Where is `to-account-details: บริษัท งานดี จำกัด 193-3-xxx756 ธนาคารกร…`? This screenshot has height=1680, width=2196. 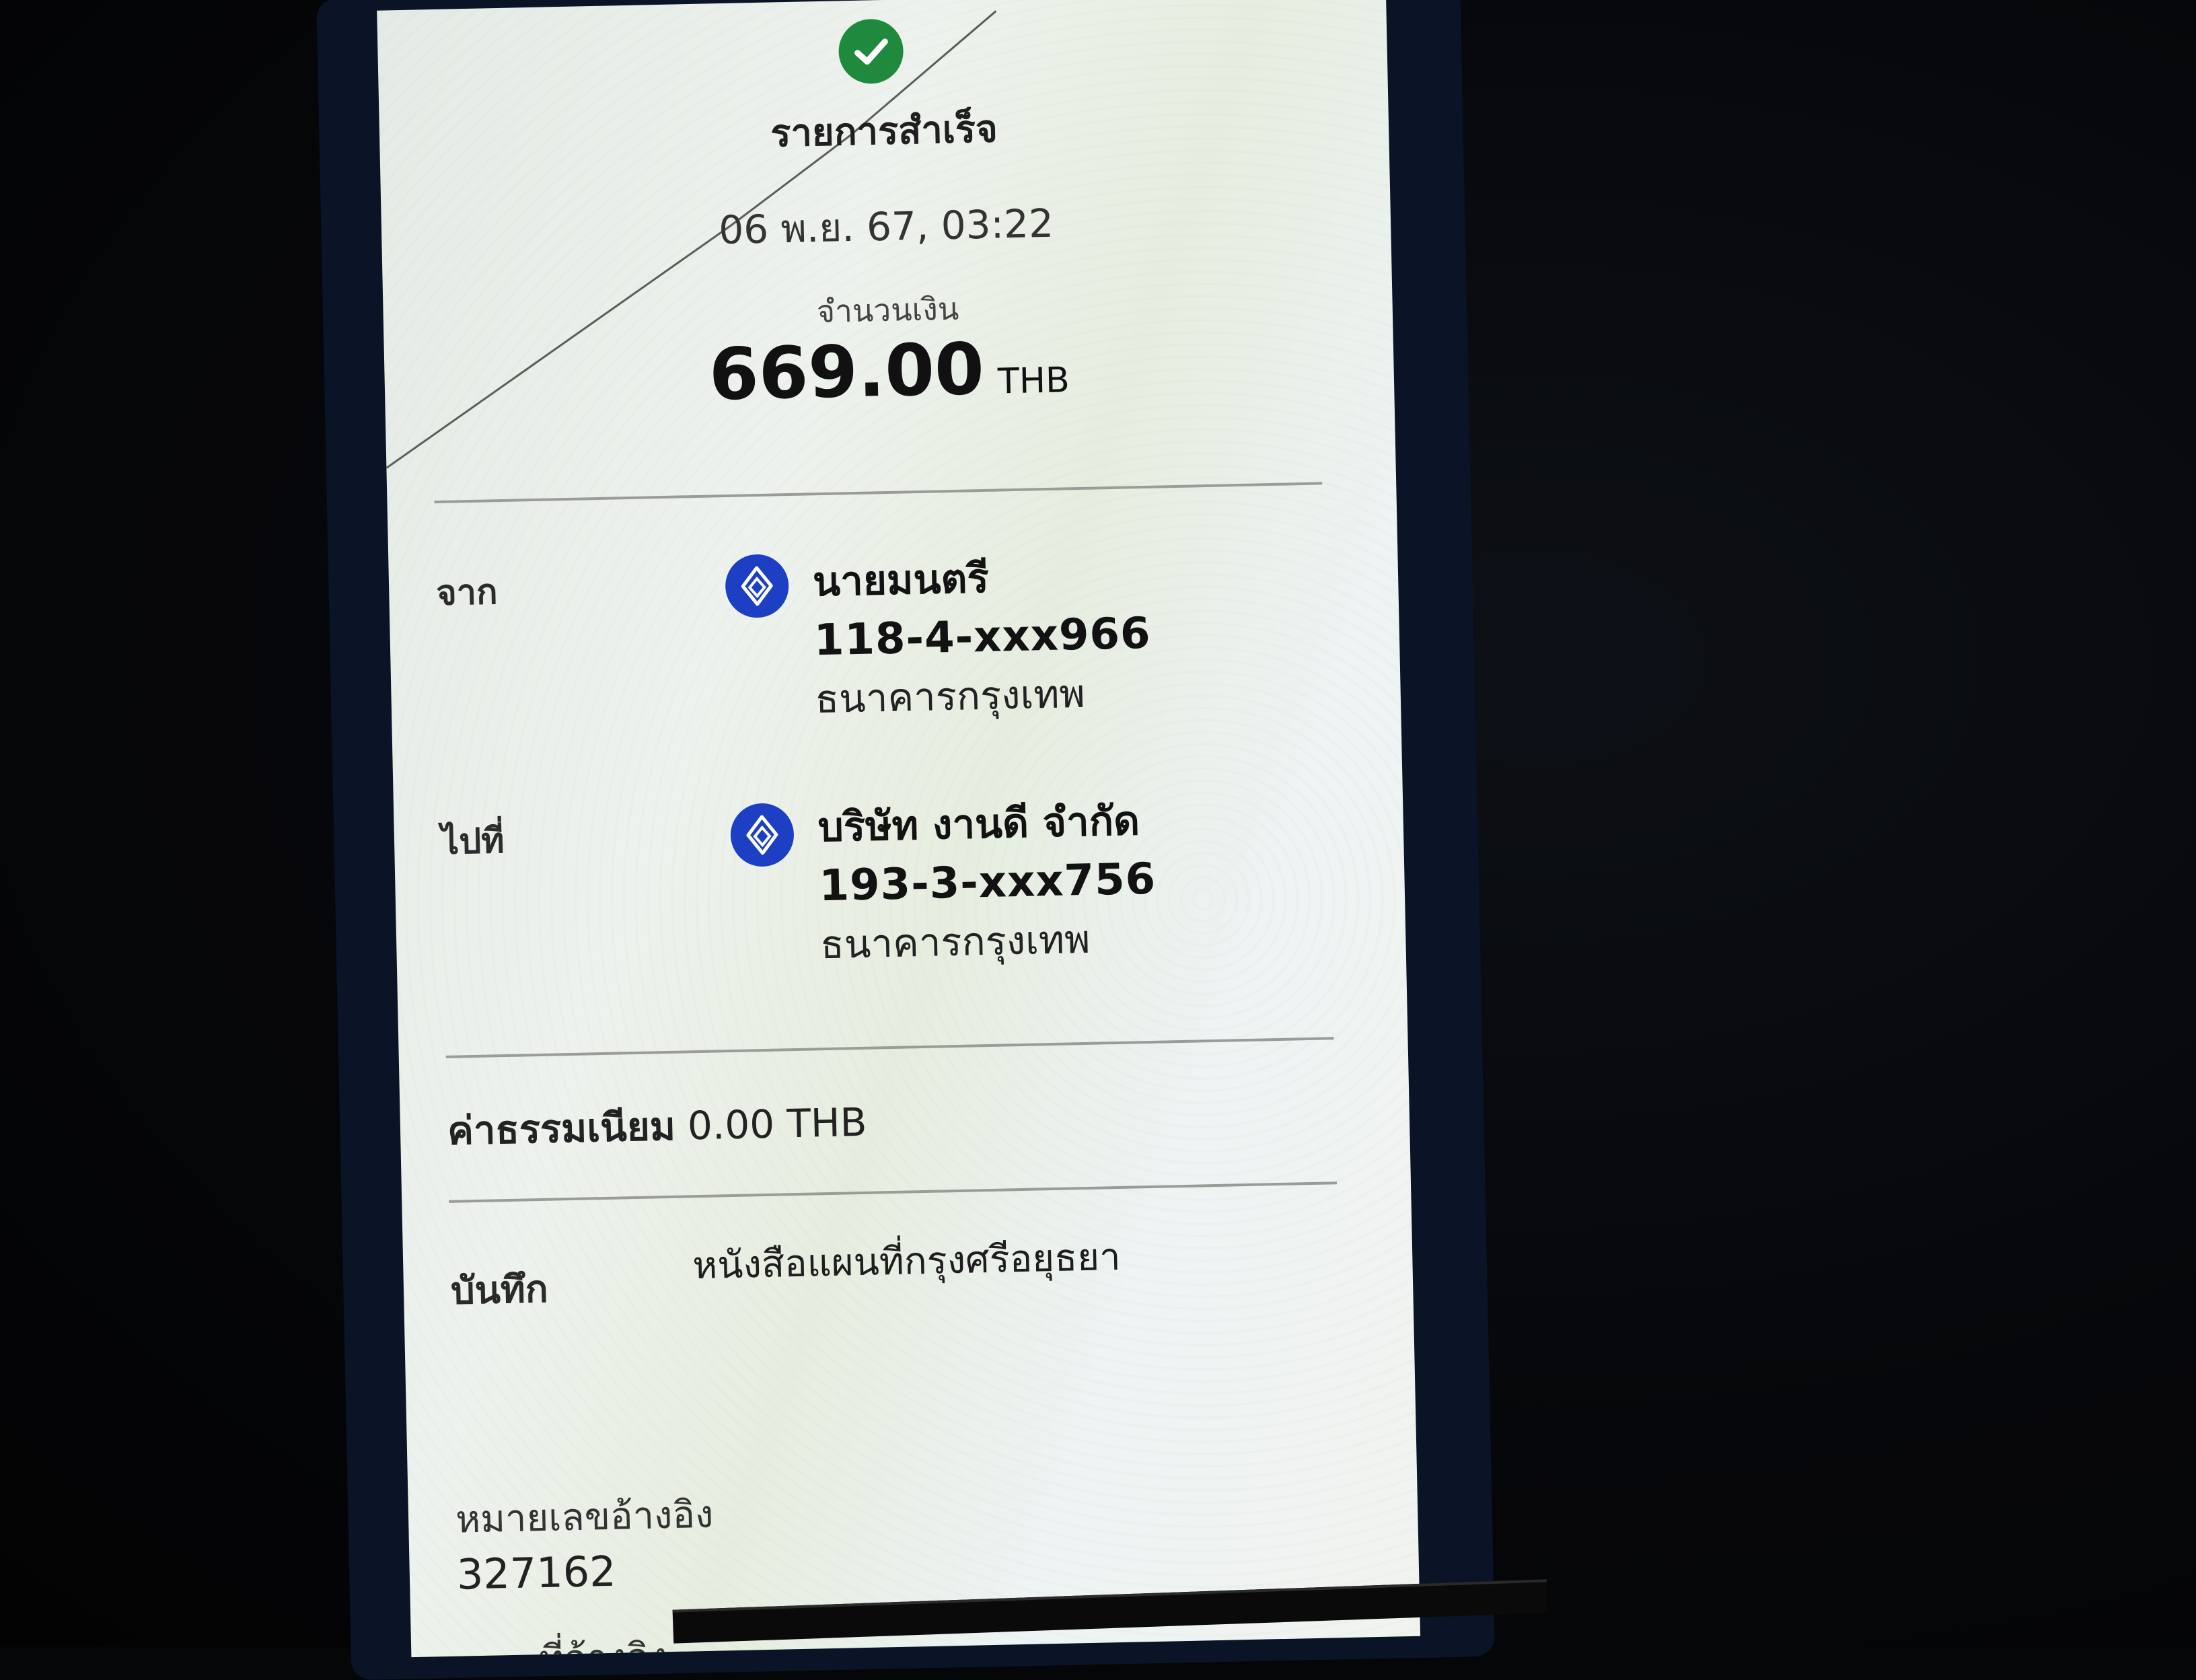
to-account-details: บริษัท งานดี จำกัด 193-3-xxx756 ธนาคารกร… is located at coordinates (988, 883).